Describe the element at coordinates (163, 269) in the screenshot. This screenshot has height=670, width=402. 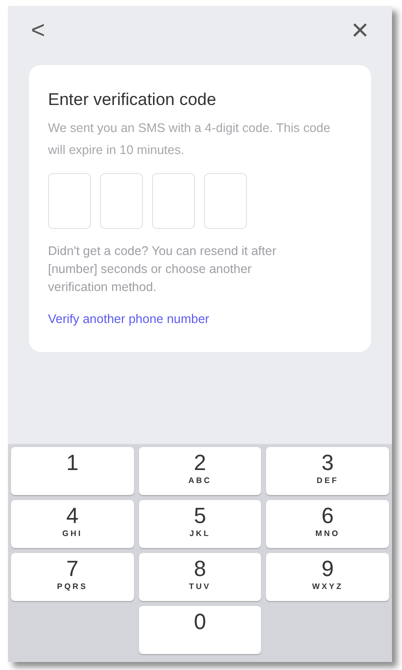
I see `resend-help-text: Didn't get a code? You can resend it after [number] seconds or choose another verification method.` at that location.